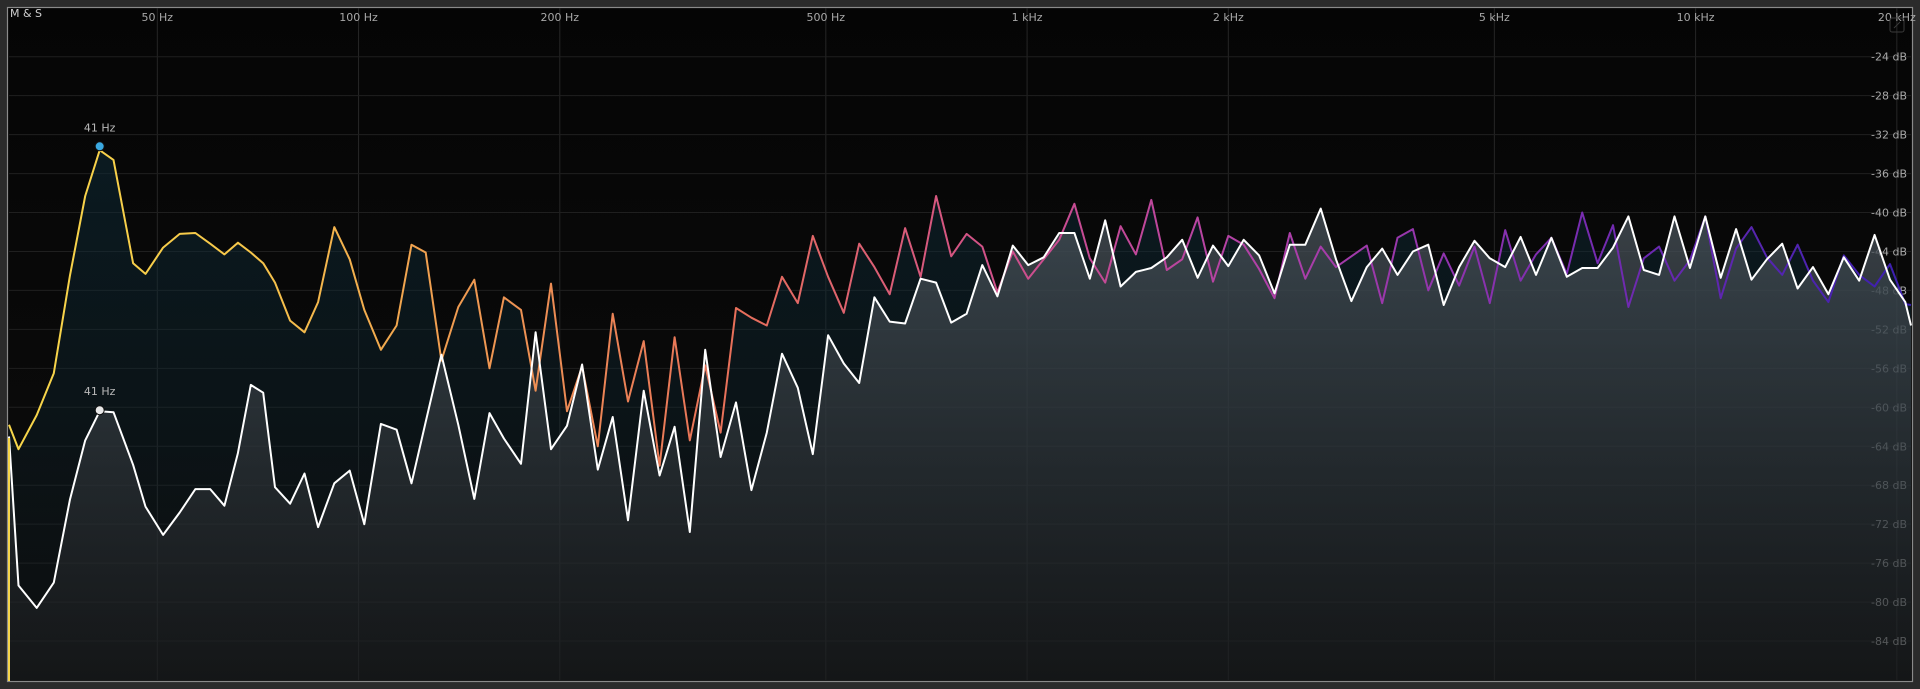 The image size is (1920, 689). I want to click on y-tick-label: -32 dB, so click(1889, 135).